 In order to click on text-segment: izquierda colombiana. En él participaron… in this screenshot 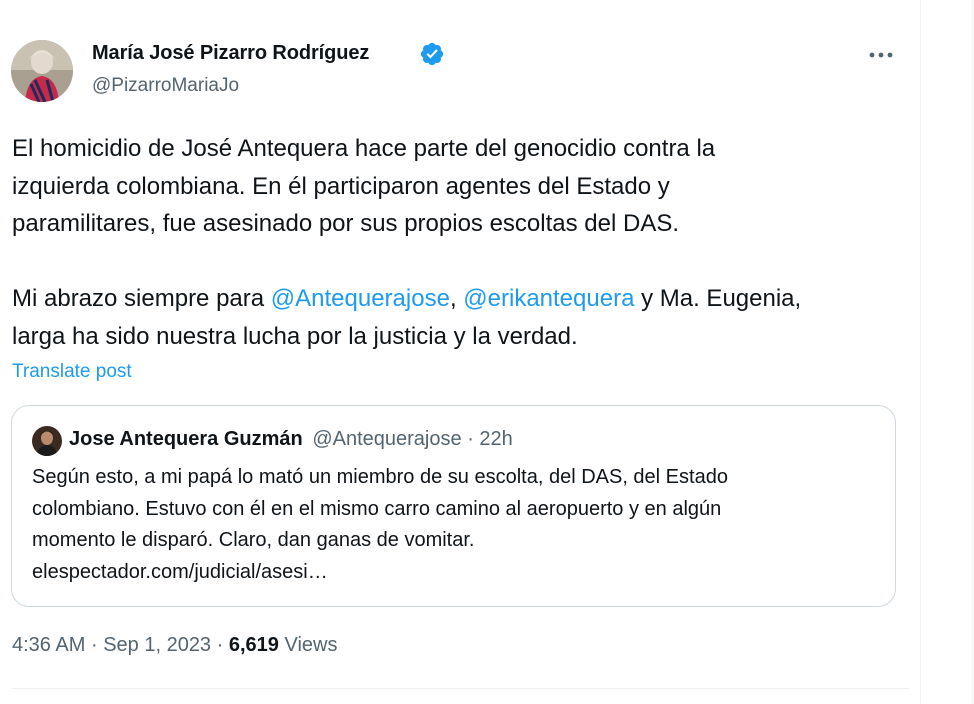, I will do `click(341, 186)`.